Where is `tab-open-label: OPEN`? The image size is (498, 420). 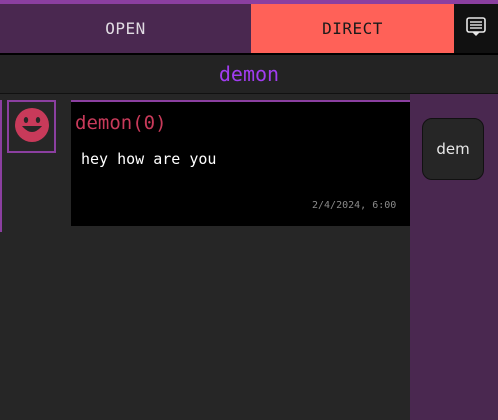
tab-open-label: OPEN is located at coordinates (125, 28).